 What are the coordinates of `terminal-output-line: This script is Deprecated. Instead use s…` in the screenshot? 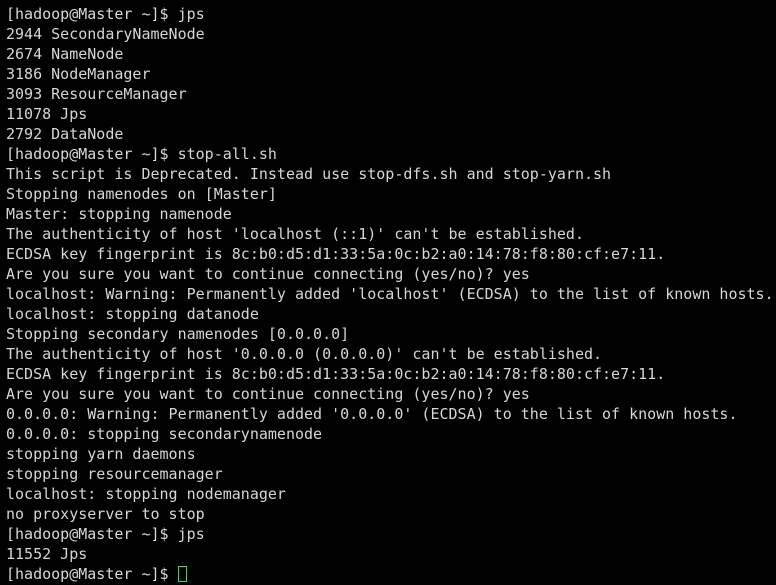 It's located at (391, 174).